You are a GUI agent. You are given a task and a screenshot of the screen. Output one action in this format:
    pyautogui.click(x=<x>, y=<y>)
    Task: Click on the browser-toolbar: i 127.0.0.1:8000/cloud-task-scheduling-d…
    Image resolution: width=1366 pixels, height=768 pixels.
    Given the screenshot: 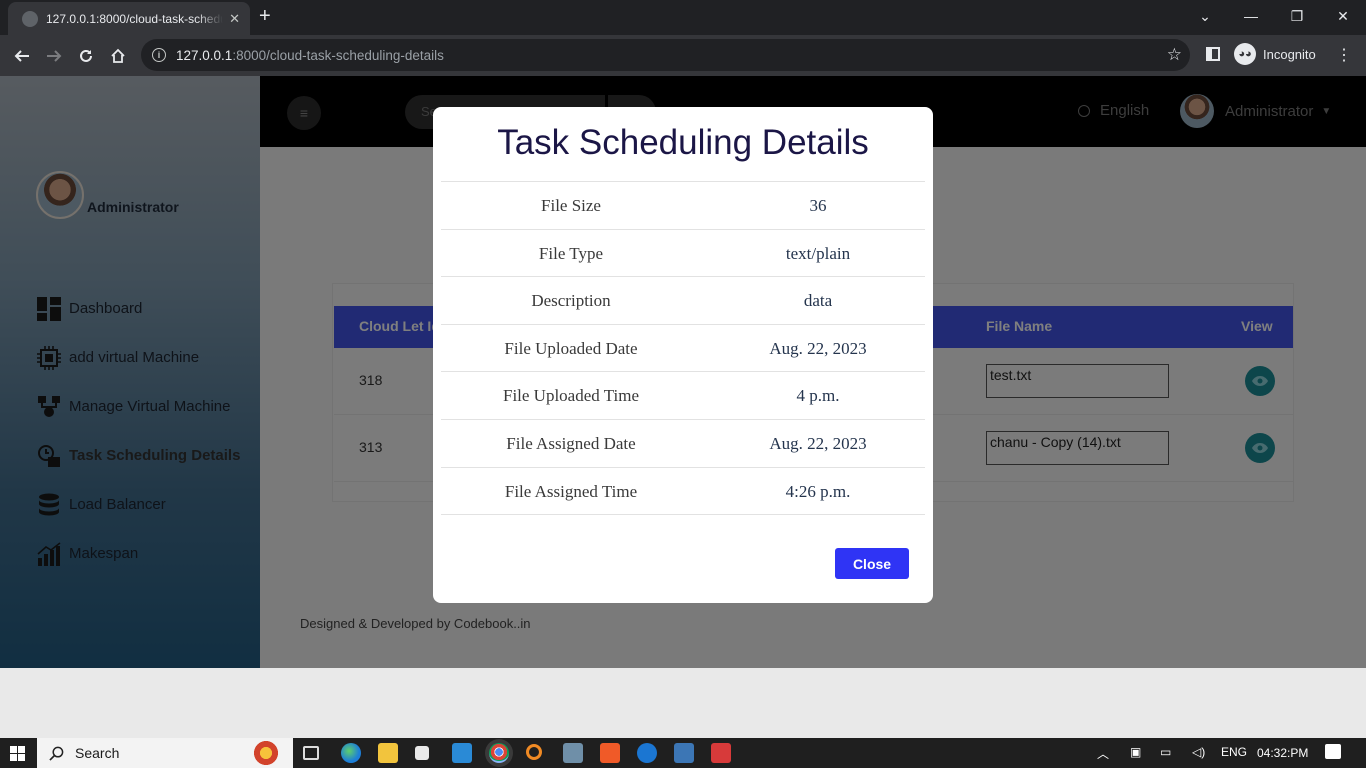 What is the action you would take?
    pyautogui.click(x=683, y=55)
    